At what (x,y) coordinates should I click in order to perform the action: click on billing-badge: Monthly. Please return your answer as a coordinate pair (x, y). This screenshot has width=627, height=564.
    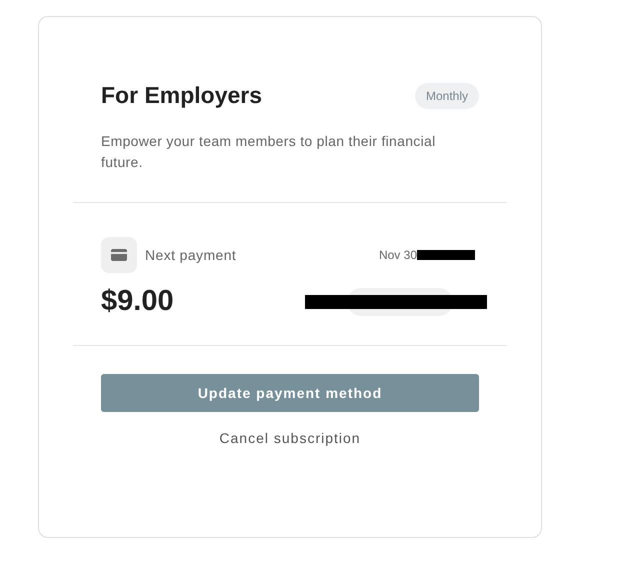
    Looking at the image, I should click on (446, 95).